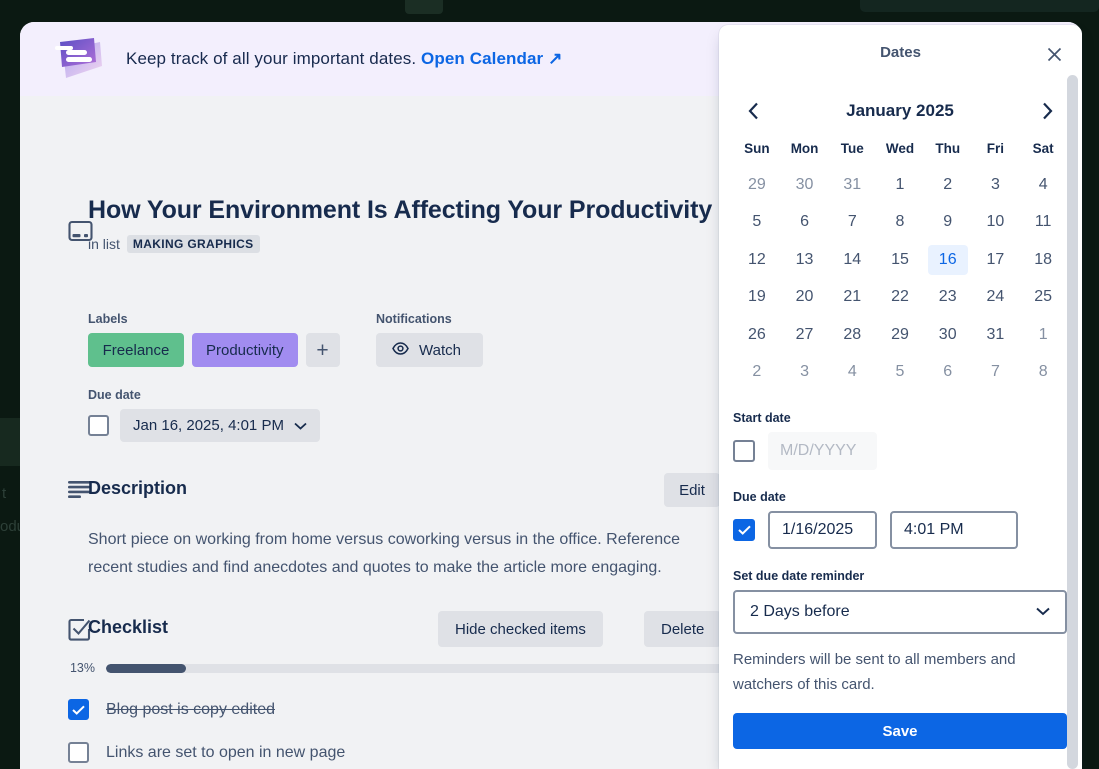 The width and height of the screenshot is (1099, 769). What do you see at coordinates (225, 753) in the screenshot?
I see `checklist-item-label: Links are set to open in new page` at bounding box center [225, 753].